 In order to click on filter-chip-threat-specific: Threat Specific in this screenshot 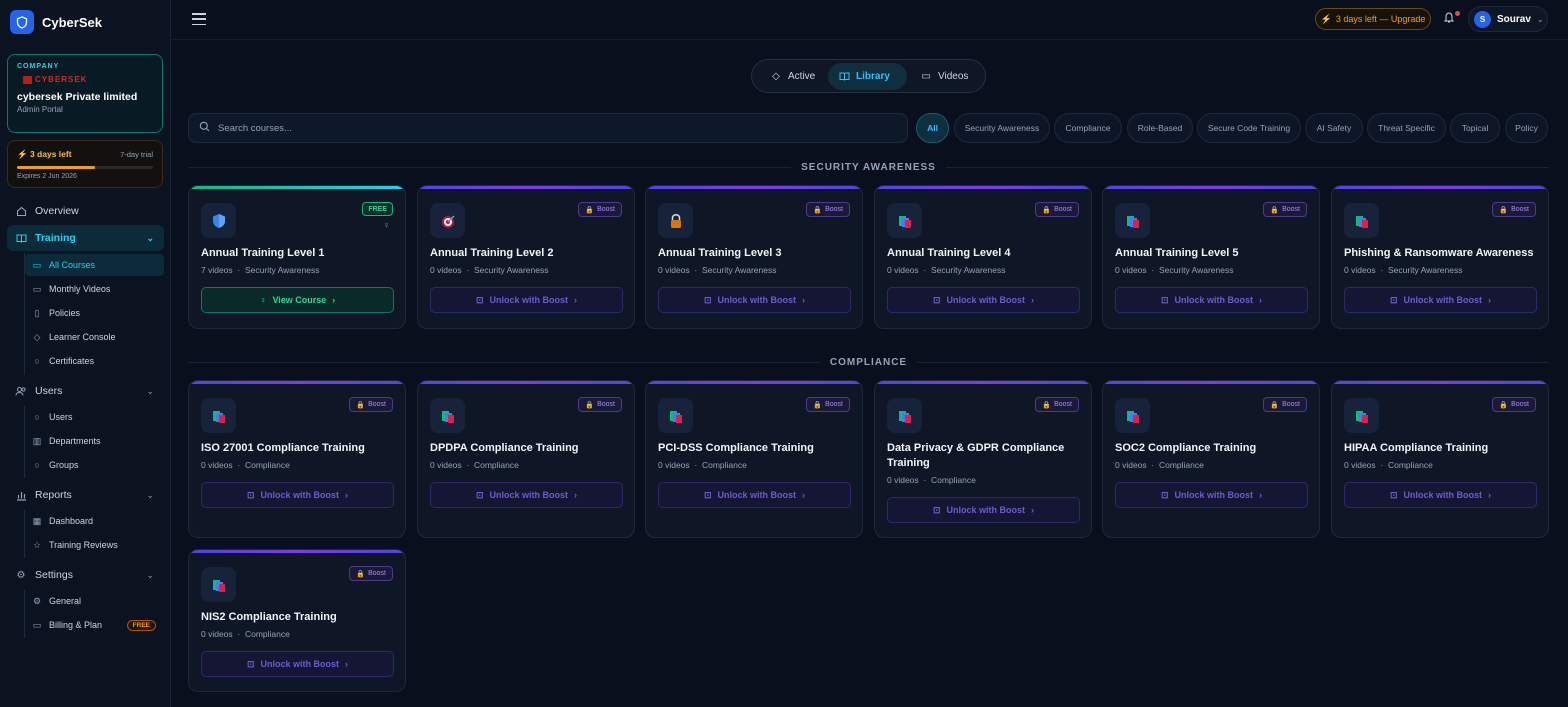, I will do `click(1406, 128)`.